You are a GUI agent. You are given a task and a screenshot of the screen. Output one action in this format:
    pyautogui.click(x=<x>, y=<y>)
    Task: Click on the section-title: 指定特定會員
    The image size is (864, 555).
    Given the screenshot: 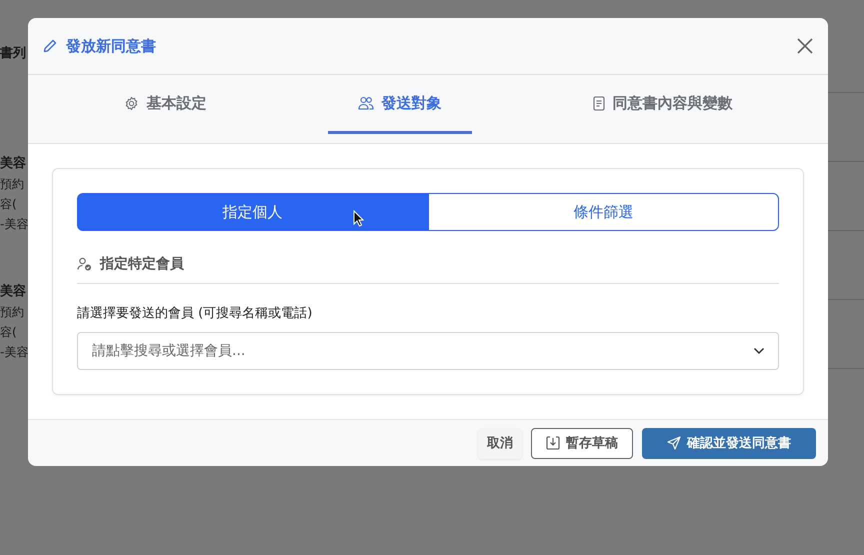 What is the action you would take?
    pyautogui.click(x=142, y=264)
    